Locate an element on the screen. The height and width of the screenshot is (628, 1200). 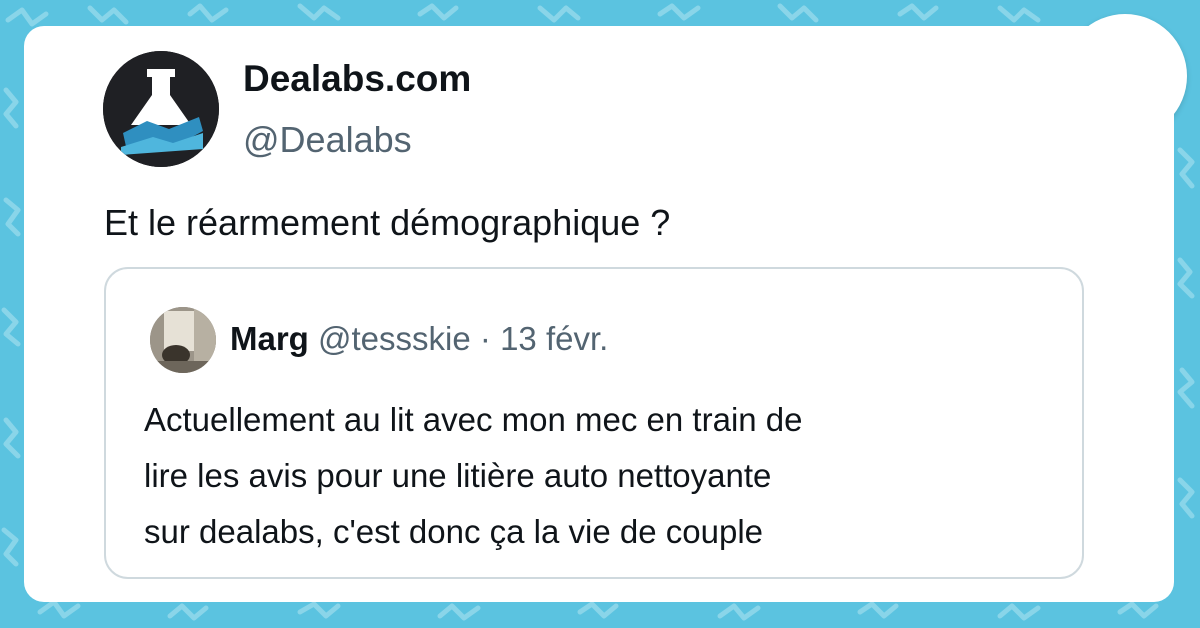
dealabs-flask-logo-icon is located at coordinates (161, 109).